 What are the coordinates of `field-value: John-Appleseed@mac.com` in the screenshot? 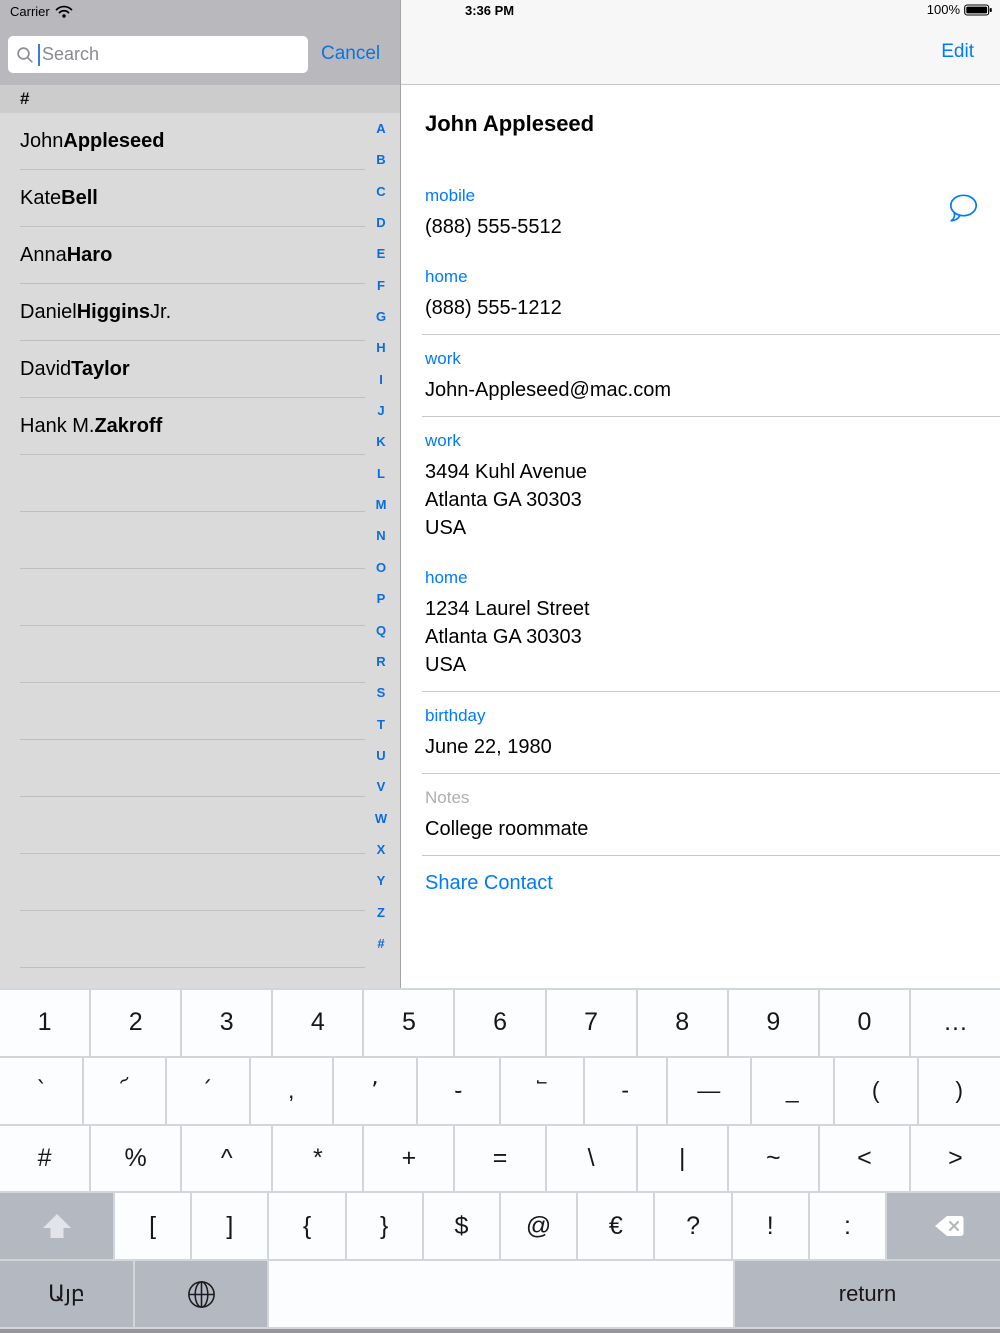 It's located at (712, 390).